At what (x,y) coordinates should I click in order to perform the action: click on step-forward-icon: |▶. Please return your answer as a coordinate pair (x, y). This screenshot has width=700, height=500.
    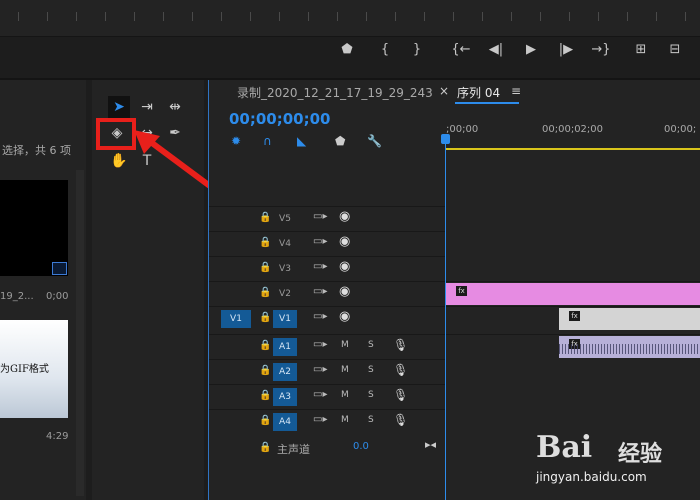
    Looking at the image, I should click on (566, 49).